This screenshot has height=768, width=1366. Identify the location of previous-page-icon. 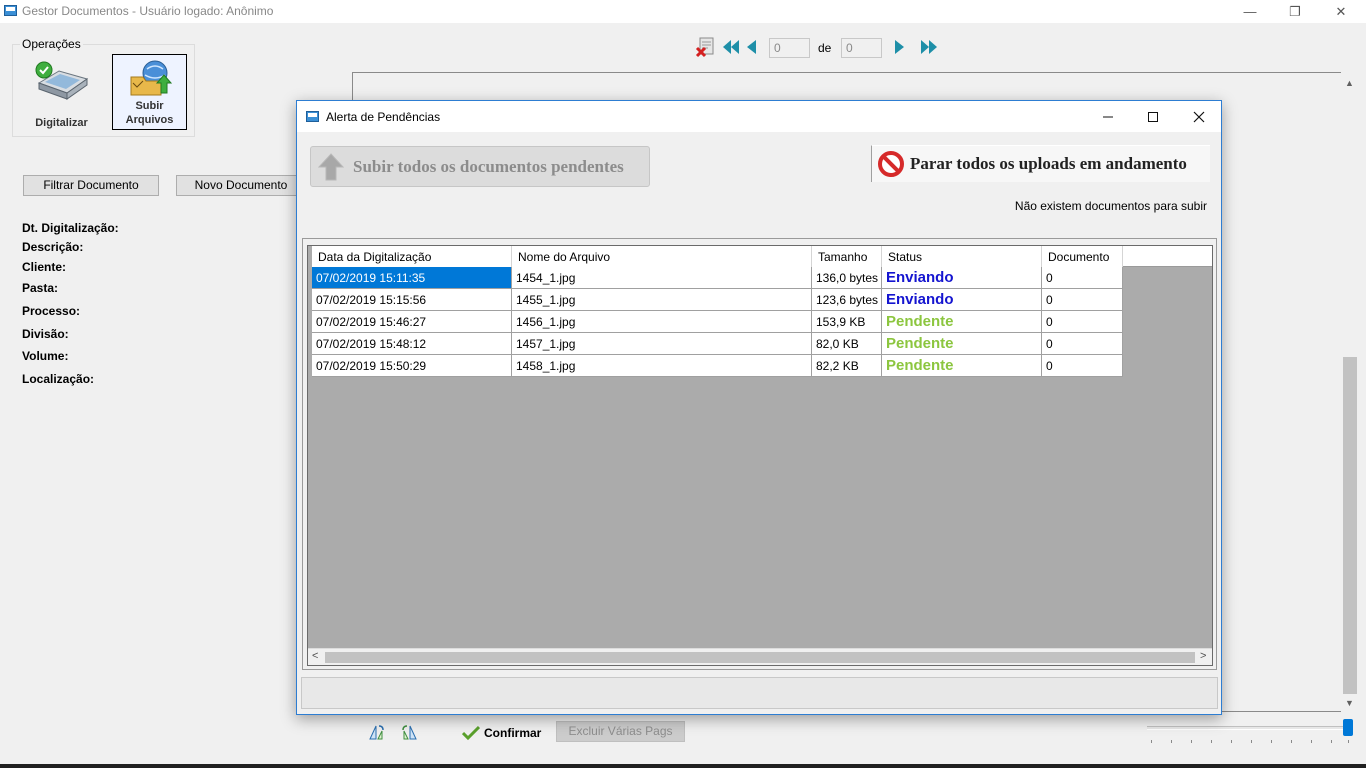
(751, 47).